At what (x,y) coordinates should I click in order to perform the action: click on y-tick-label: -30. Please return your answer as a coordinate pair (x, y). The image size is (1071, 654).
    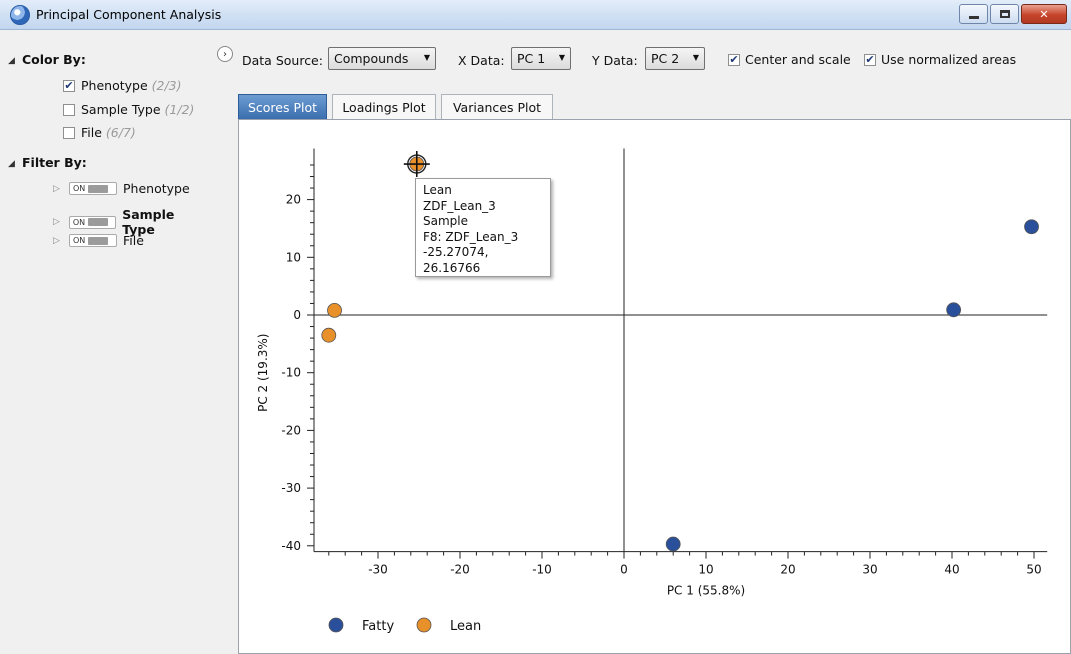
    Looking at the image, I should click on (291, 488).